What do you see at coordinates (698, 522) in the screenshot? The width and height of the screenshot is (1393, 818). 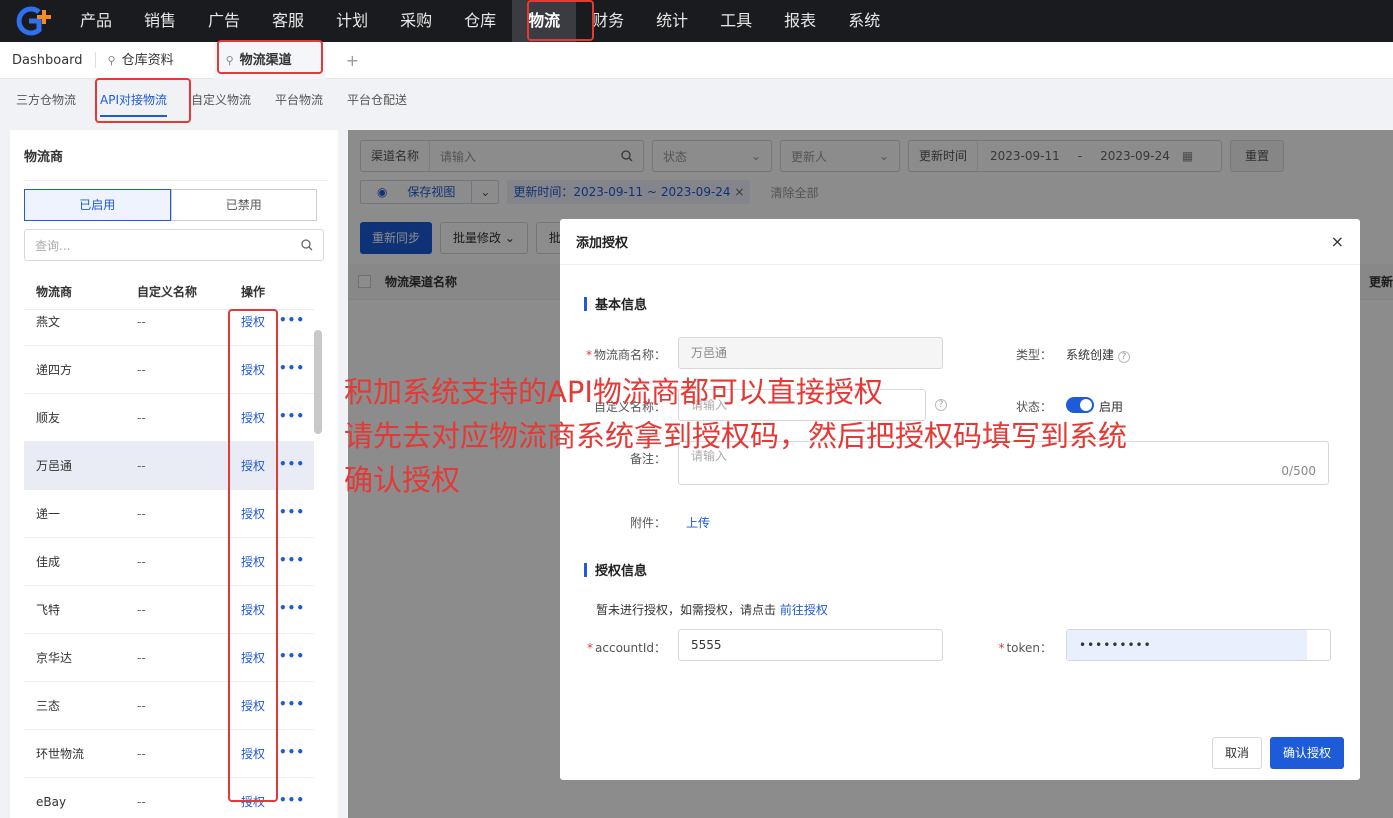 I see `upload-link: 上传` at bounding box center [698, 522].